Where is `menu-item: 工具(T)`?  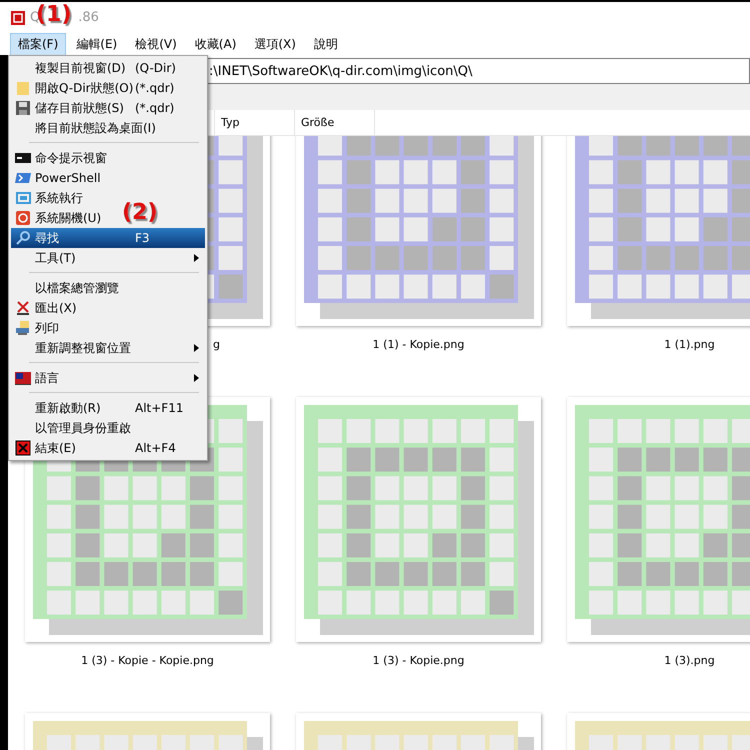
menu-item: 工具(T) is located at coordinates (55, 258).